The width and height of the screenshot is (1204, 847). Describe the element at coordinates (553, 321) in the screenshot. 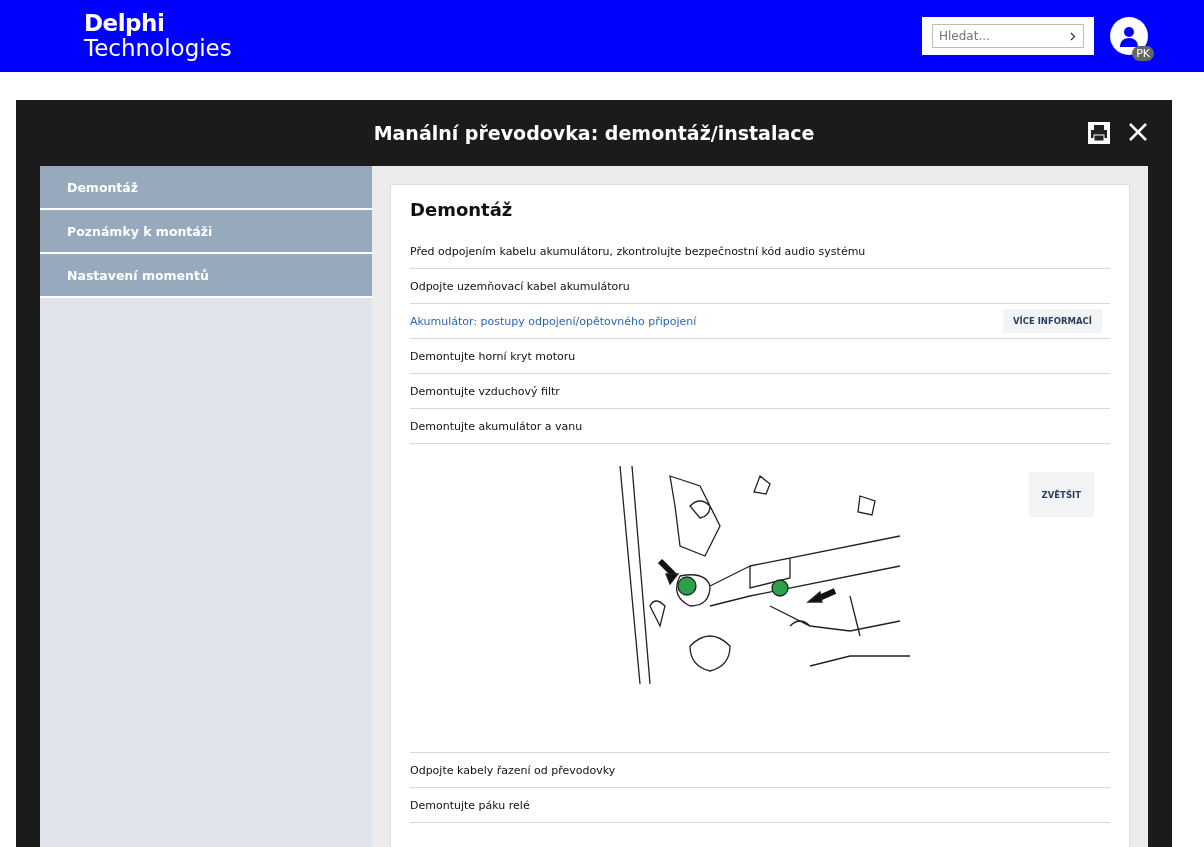

I see `step-link: Akumulátor: postupy odpojení/opětovného připojení` at that location.